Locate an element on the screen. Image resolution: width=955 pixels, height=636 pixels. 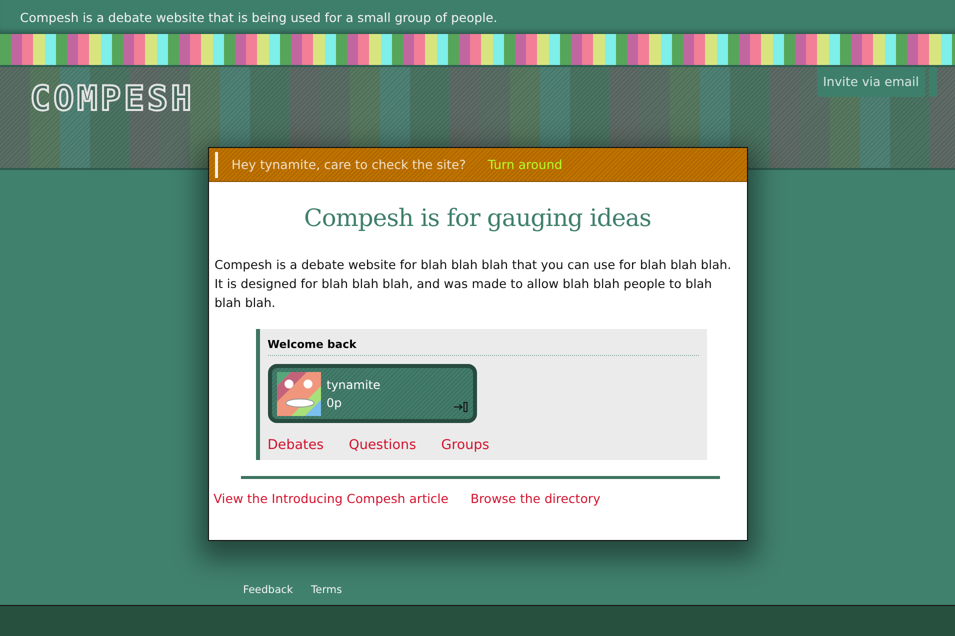
notice-link: Turn around is located at coordinates (525, 164).